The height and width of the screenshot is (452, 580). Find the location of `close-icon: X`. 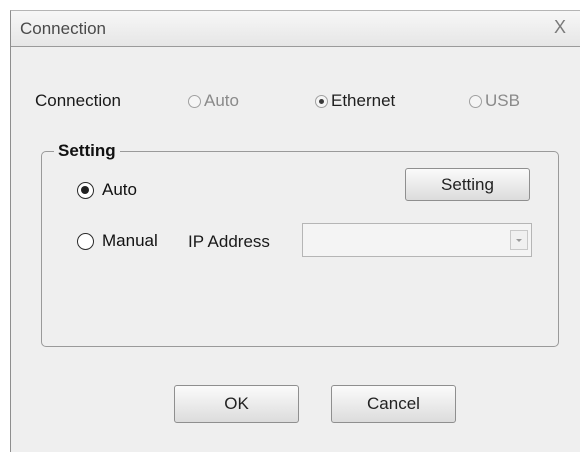

close-icon: X is located at coordinates (560, 27).